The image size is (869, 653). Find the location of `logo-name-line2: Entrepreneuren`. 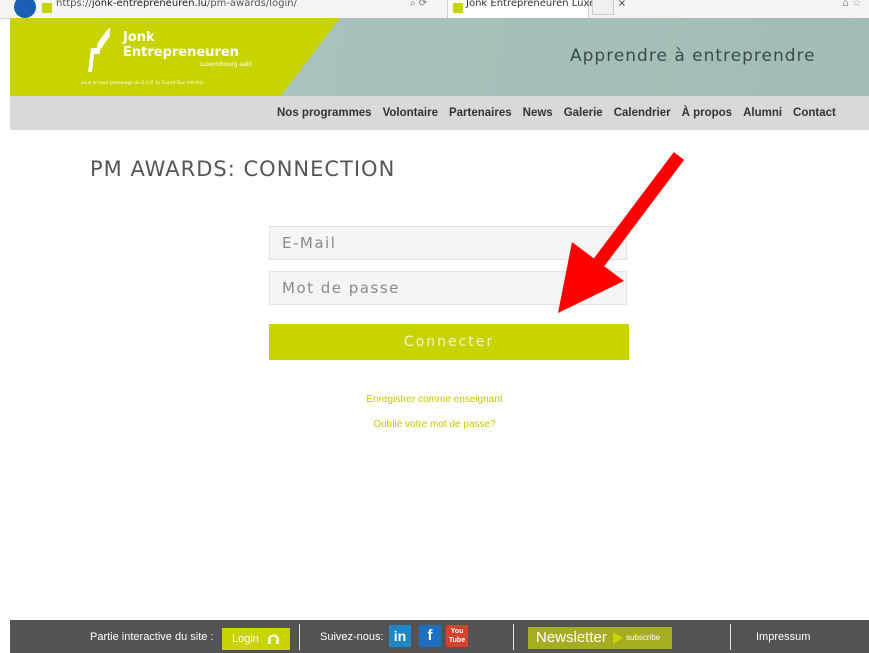

logo-name-line2: Entrepreneuren is located at coordinates (181, 52).